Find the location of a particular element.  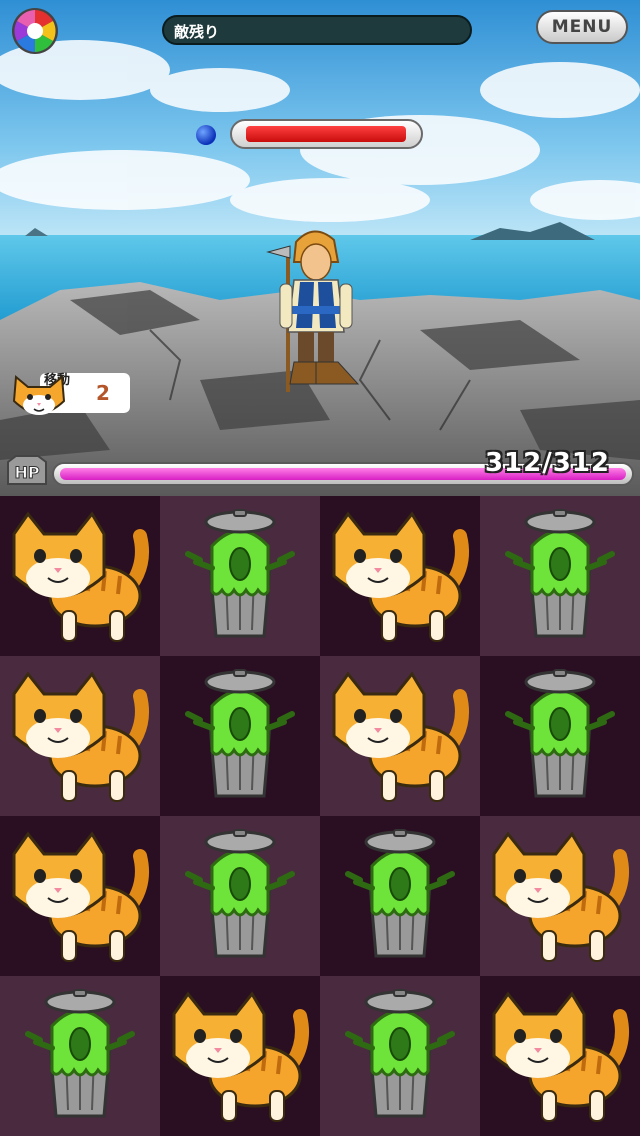

move-counter: 移動 2 is located at coordinates (70, 390).